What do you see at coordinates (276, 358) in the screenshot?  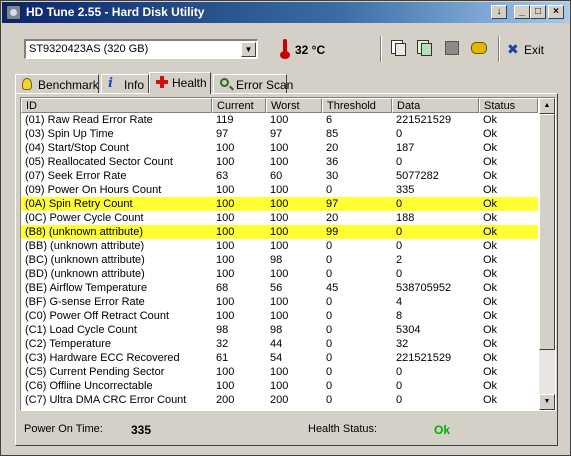 I see `cell-worst: 54` at bounding box center [276, 358].